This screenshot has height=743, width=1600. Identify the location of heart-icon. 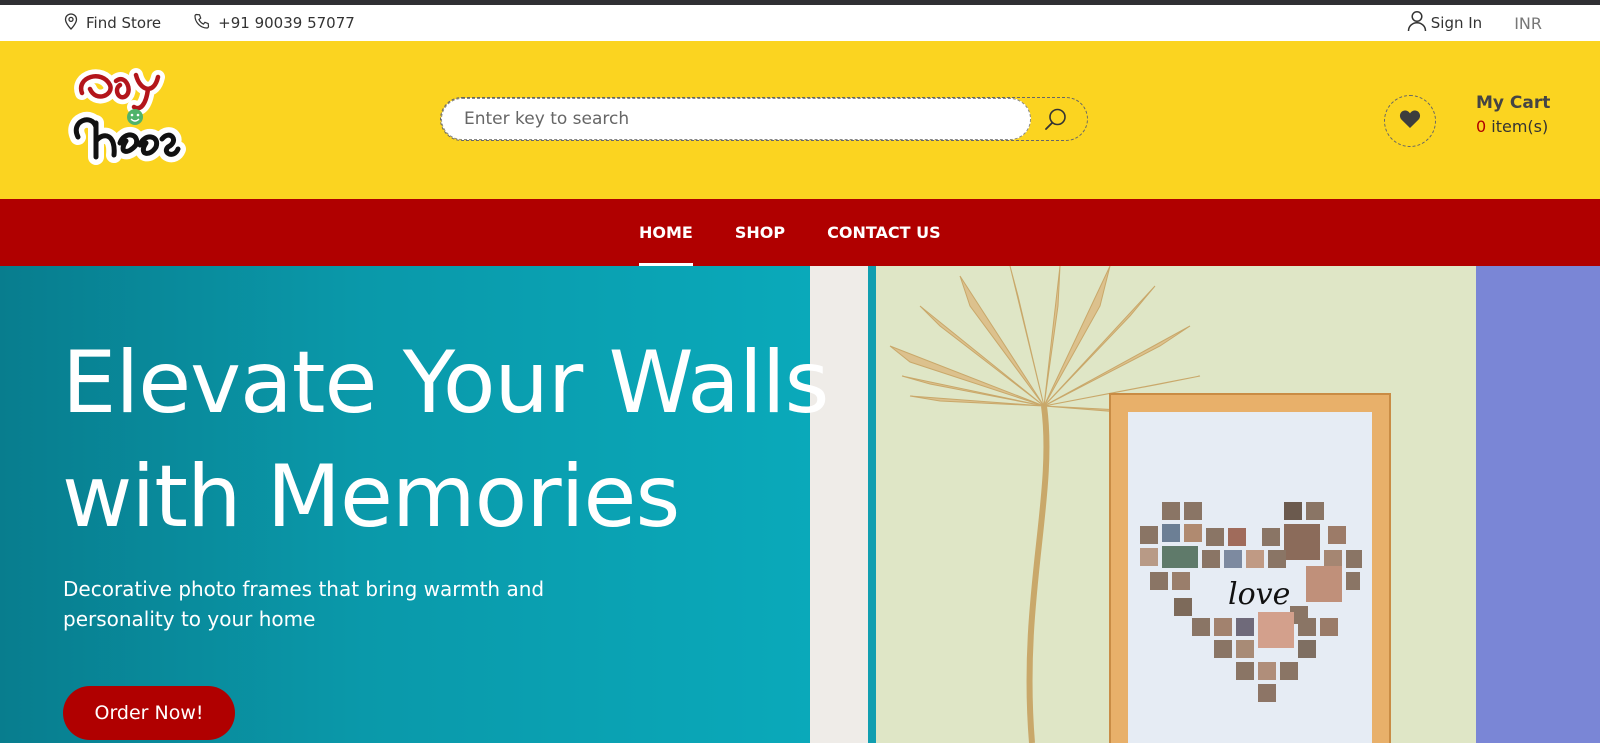
(1410, 121).